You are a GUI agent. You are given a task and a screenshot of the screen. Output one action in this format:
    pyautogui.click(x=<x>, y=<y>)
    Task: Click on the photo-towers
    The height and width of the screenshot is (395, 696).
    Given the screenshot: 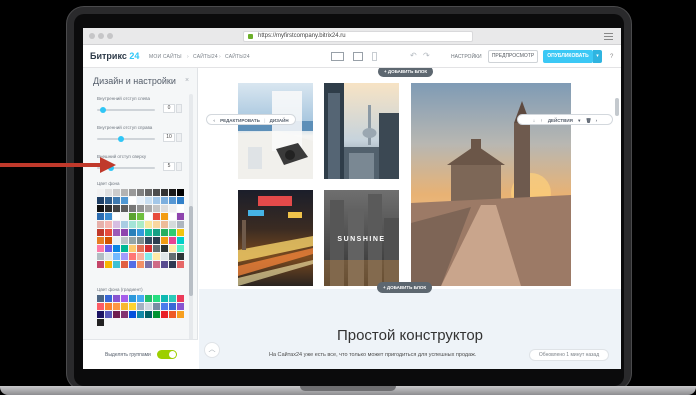 What is the action you would take?
    pyautogui.click(x=361, y=131)
    